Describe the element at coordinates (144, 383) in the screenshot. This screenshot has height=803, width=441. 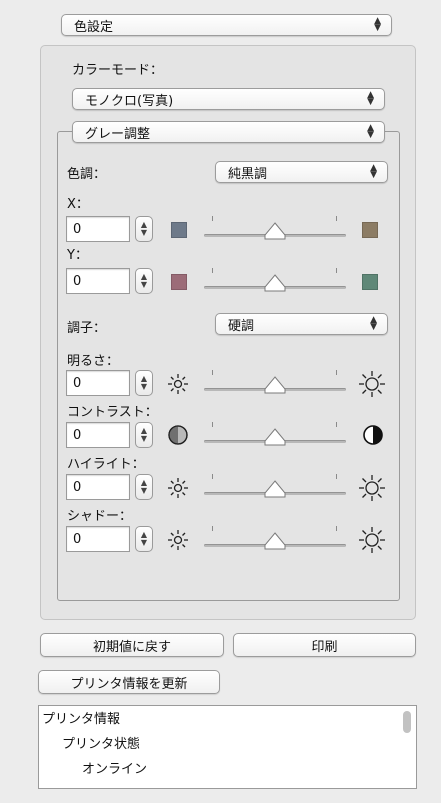
I see `brightness-stepper: ▲ ▼` at that location.